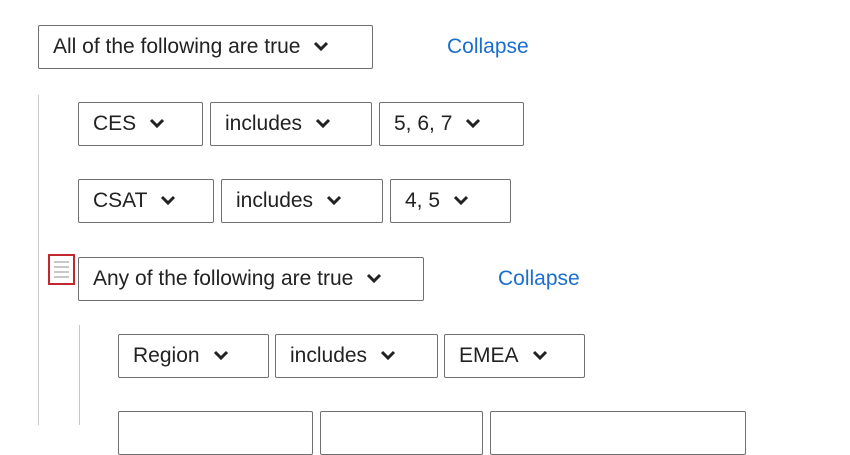  Describe the element at coordinates (38, 260) in the screenshot. I see `outer-group-guide-line` at that location.